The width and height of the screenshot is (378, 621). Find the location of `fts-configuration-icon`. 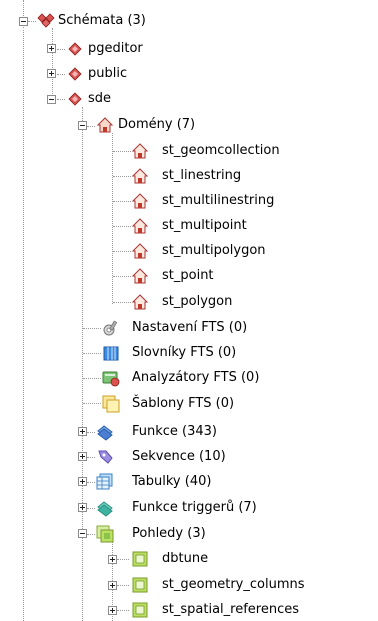

fts-configuration-icon is located at coordinates (110, 328).